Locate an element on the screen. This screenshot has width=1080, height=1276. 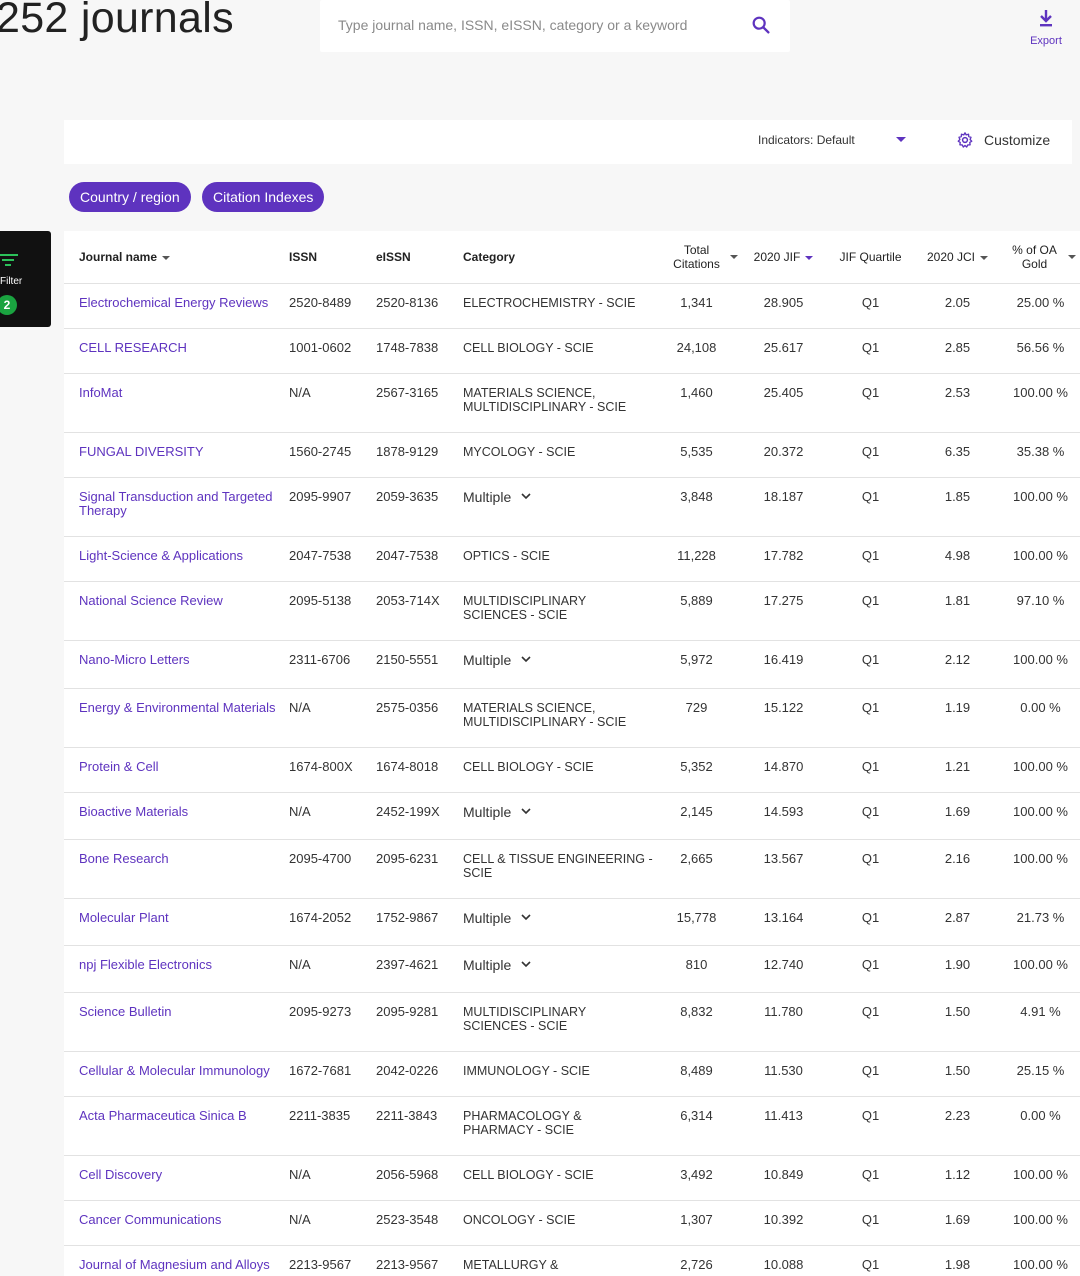
col-total-citations: Total Citations is located at coordinates (696, 257).